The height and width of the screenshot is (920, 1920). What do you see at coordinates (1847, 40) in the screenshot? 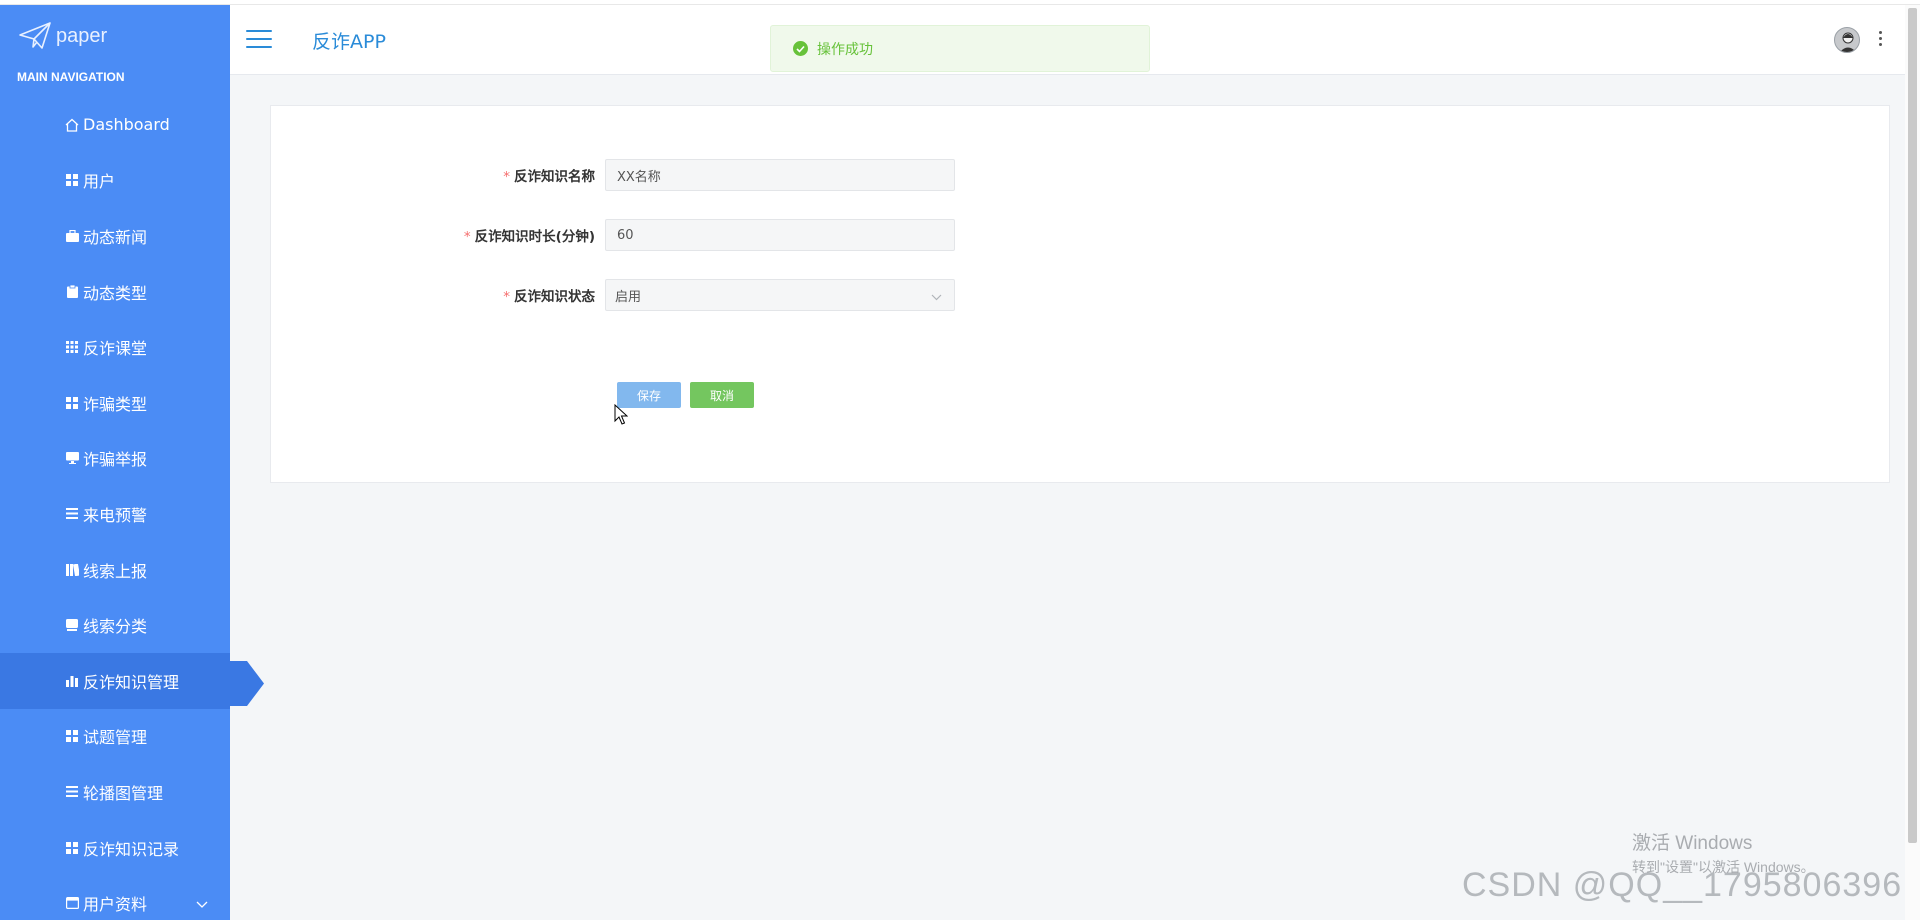
I see `avatar` at bounding box center [1847, 40].